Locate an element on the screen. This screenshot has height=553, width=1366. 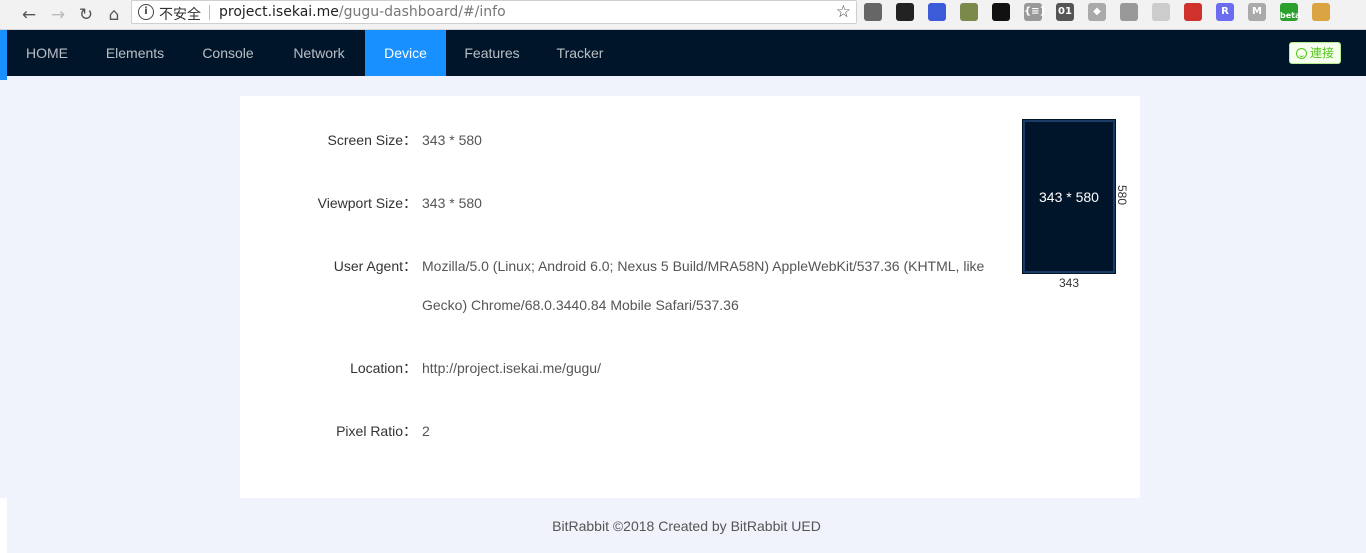
screen-height-label: 580 is located at coordinates (1122, 195).